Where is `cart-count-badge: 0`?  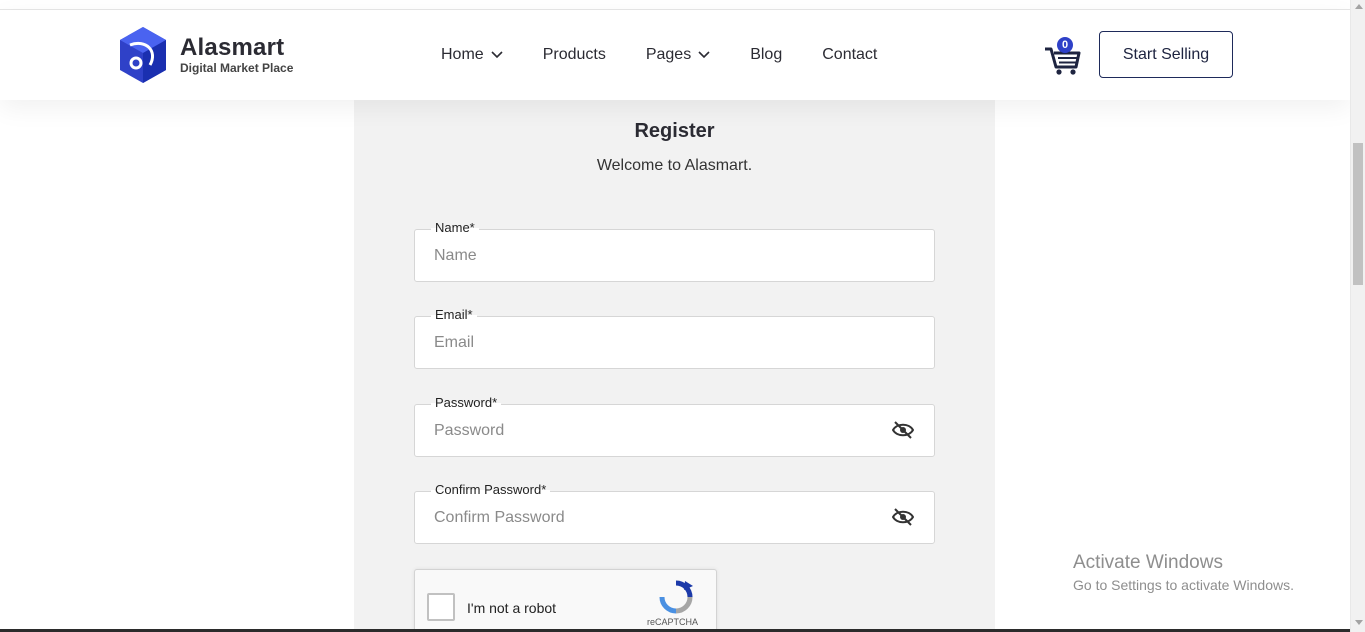 cart-count-badge: 0 is located at coordinates (1065, 45).